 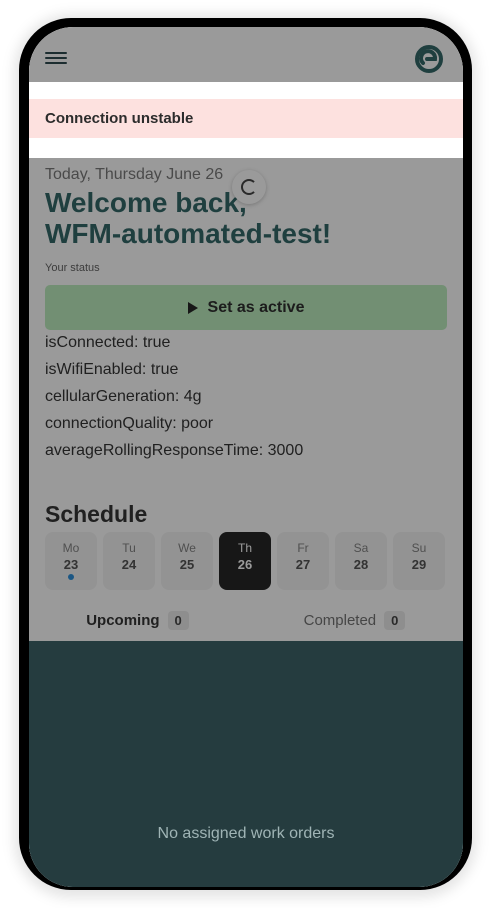 I want to click on connection-banner: Connection unstable, so click(x=246, y=120).